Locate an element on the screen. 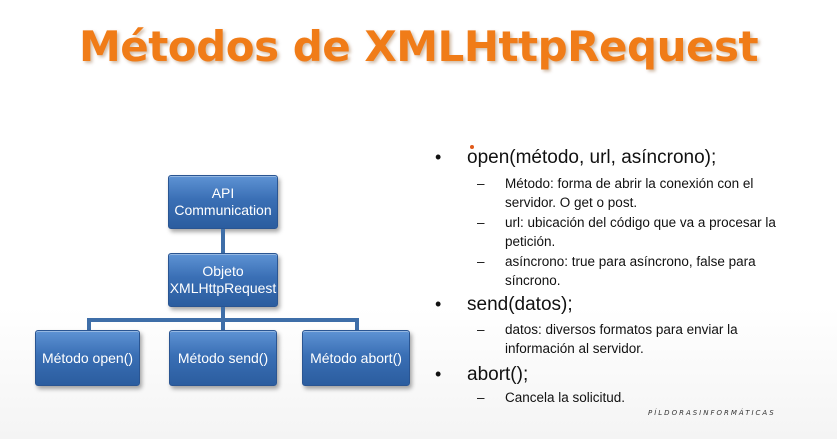 The height and width of the screenshot is (439, 837). node-metodo-abort-label: Método abort() is located at coordinates (356, 357).